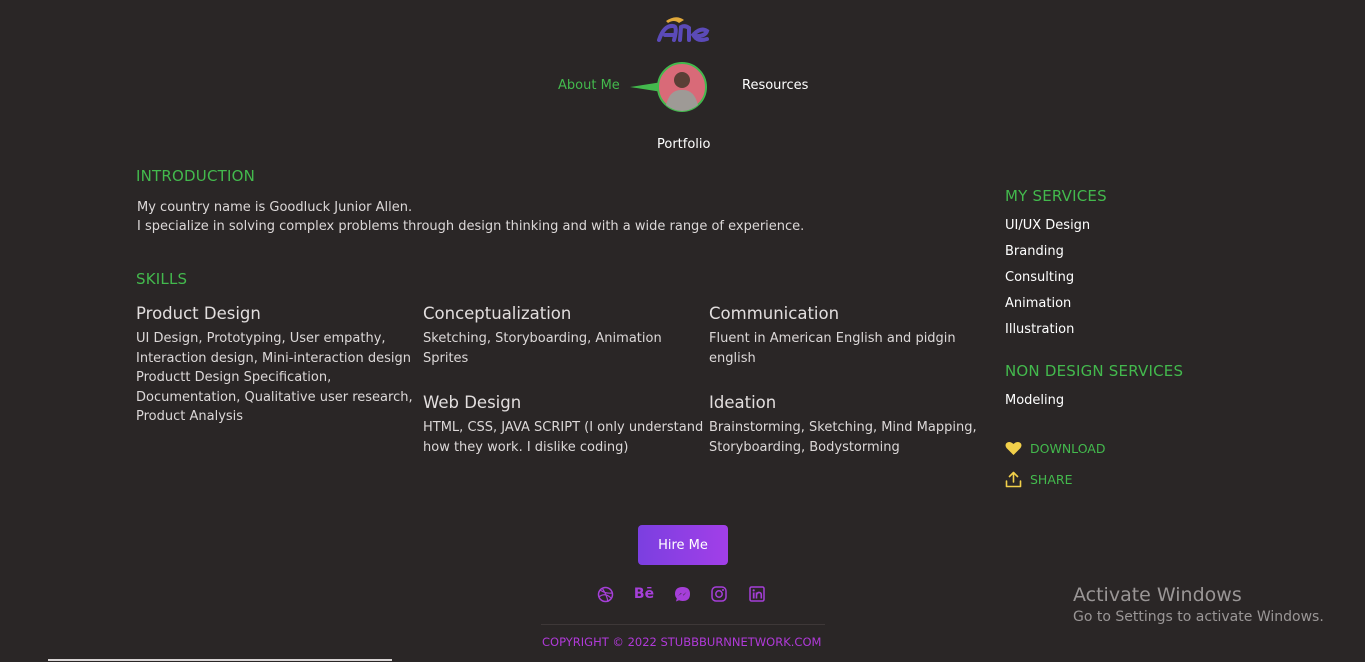 The height and width of the screenshot is (662, 1365). I want to click on behance-icon: Bē, so click(644, 594).